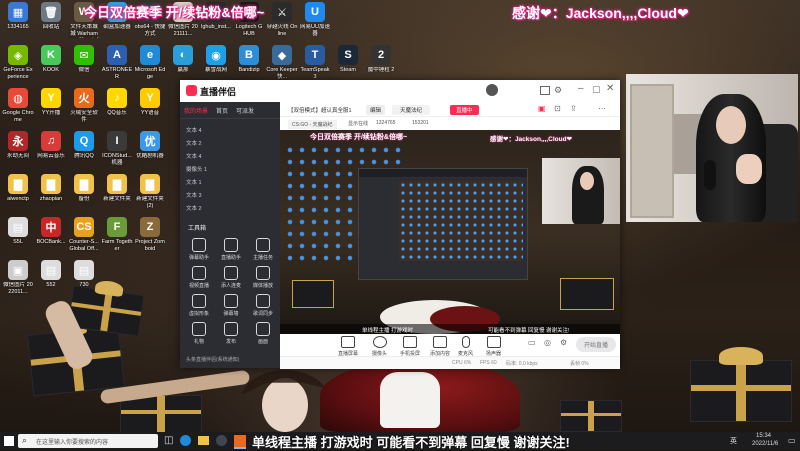 The height and width of the screenshot is (451, 800). Describe the element at coordinates (596, 344) in the screenshot. I see `start-live-button: 开始直播` at that location.